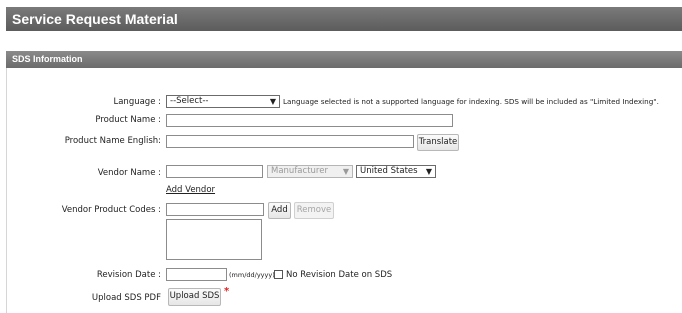 This screenshot has height=313, width=682. What do you see at coordinates (215, 209) in the screenshot?
I see `vendor-product-code-input` at bounding box center [215, 209].